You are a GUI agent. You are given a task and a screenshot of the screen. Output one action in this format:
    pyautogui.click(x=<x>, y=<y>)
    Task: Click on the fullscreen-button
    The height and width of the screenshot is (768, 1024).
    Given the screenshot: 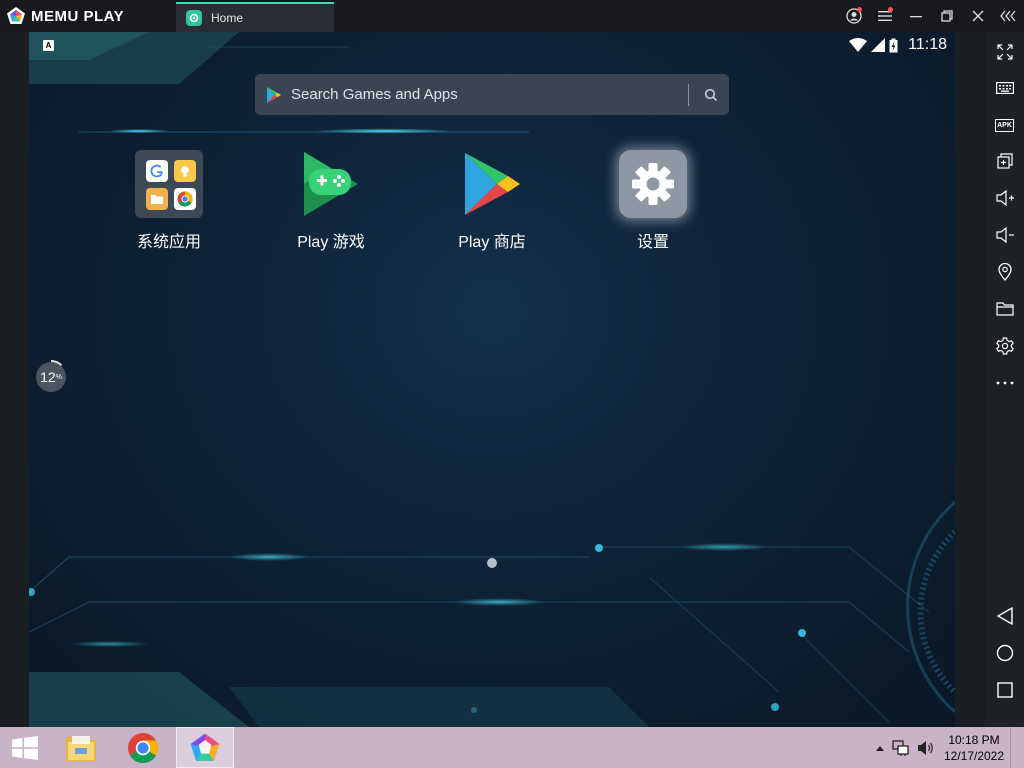 What is the action you would take?
    pyautogui.click(x=1004, y=52)
    